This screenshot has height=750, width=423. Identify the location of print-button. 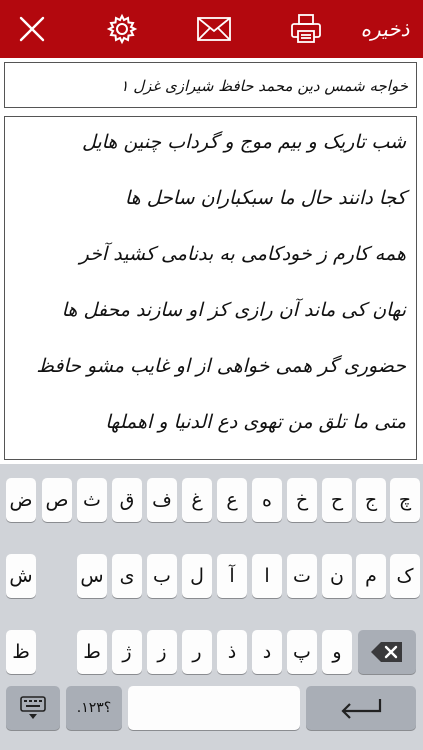
(306, 29).